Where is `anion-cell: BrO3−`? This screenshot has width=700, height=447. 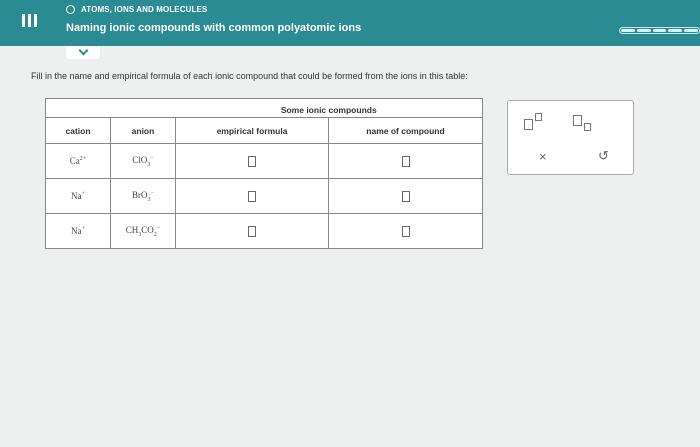
anion-cell: BrO3− is located at coordinates (143, 196).